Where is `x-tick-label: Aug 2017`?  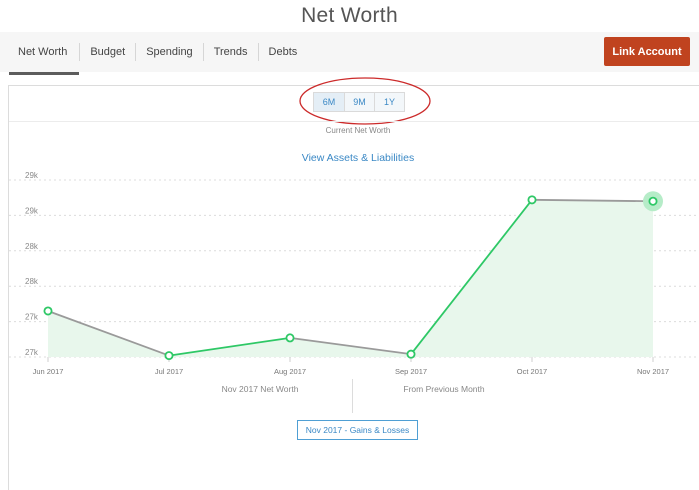 x-tick-label: Aug 2017 is located at coordinates (290, 371).